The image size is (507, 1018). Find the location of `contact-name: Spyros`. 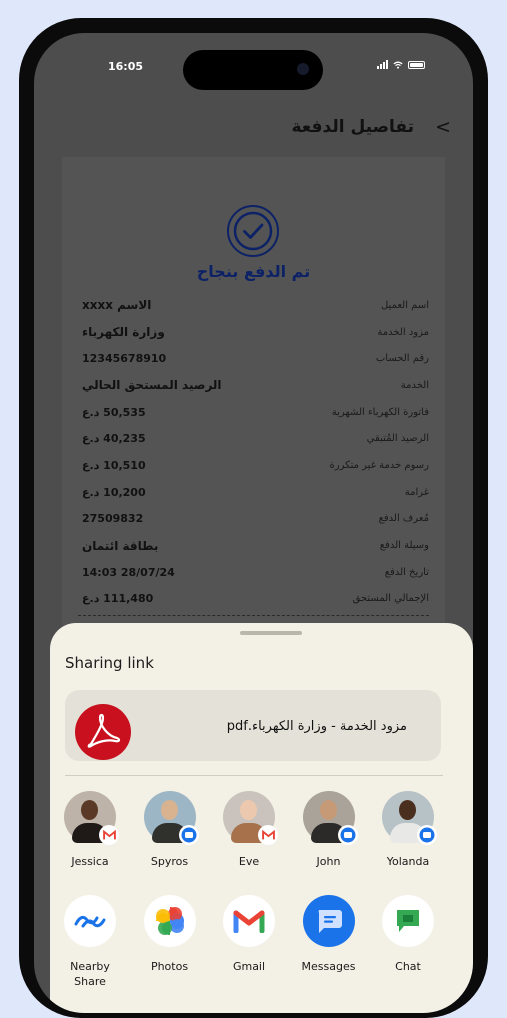

contact-name: Spyros is located at coordinates (169, 861).